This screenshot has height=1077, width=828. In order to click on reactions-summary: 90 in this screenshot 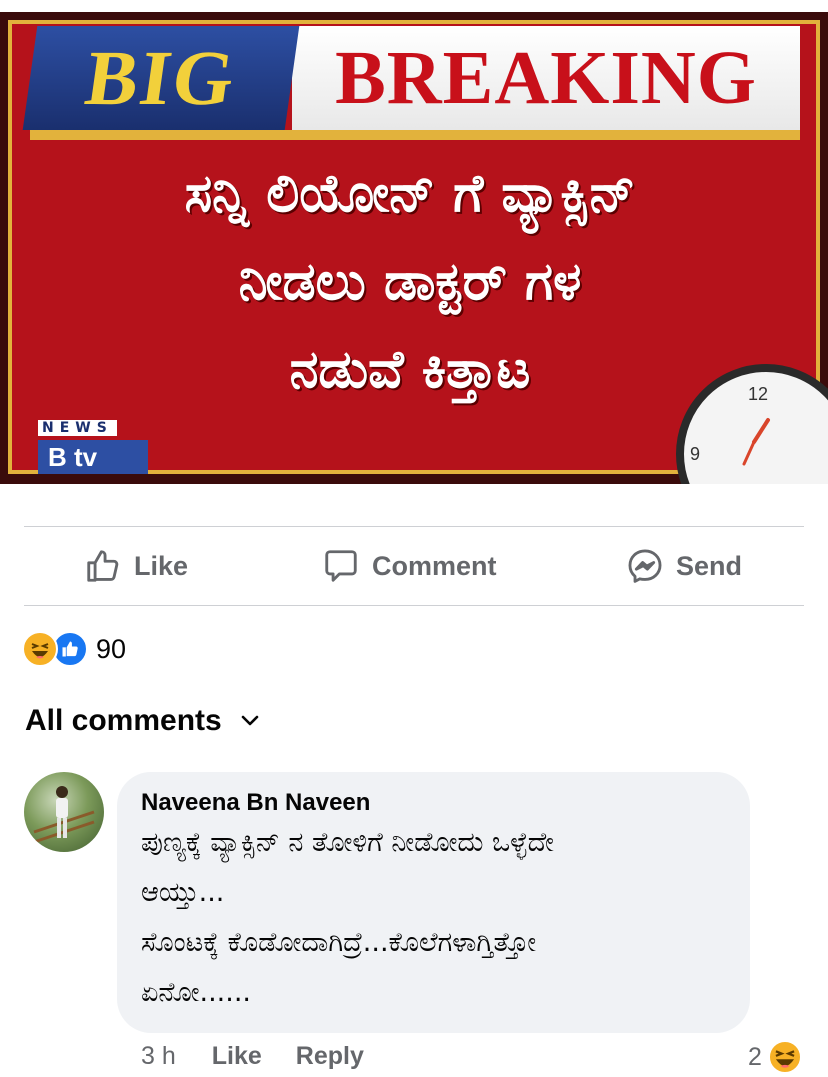, I will do `click(74, 649)`.